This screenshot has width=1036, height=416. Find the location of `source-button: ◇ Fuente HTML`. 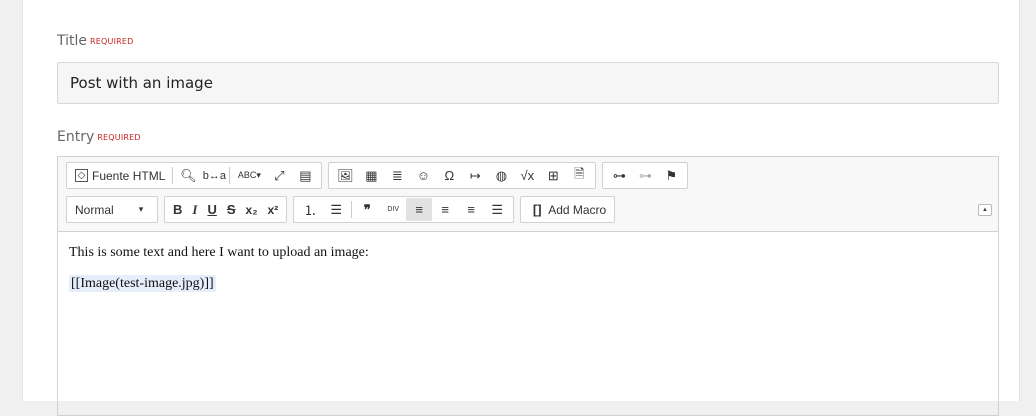

source-button: ◇ Fuente HTML is located at coordinates (120, 175).